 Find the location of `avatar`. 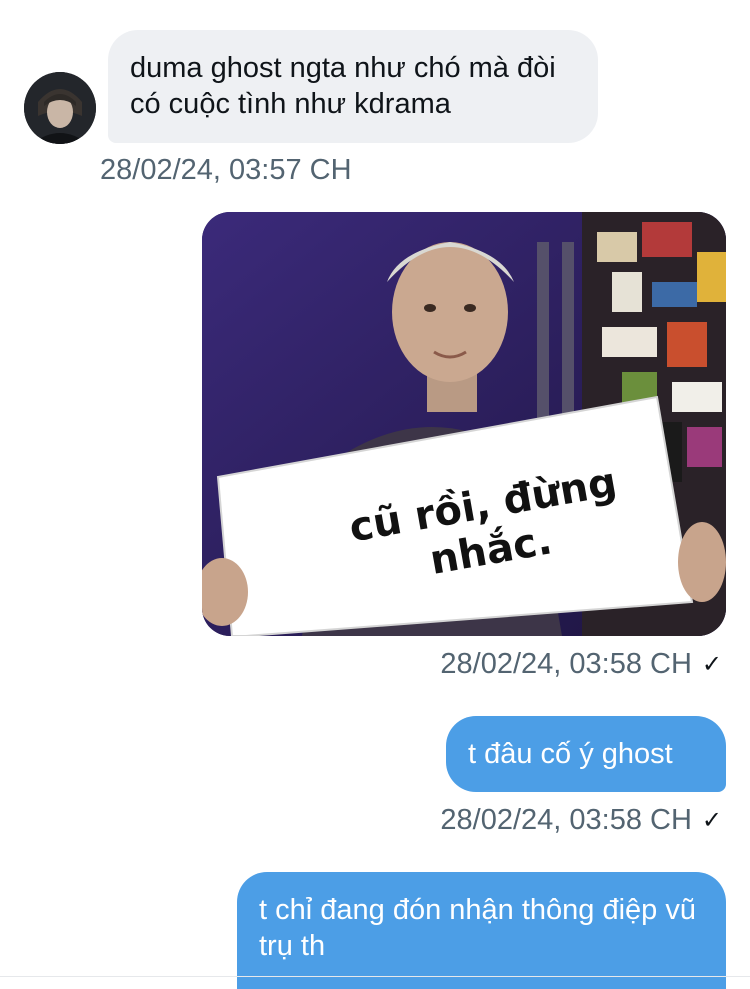

avatar is located at coordinates (60, 108).